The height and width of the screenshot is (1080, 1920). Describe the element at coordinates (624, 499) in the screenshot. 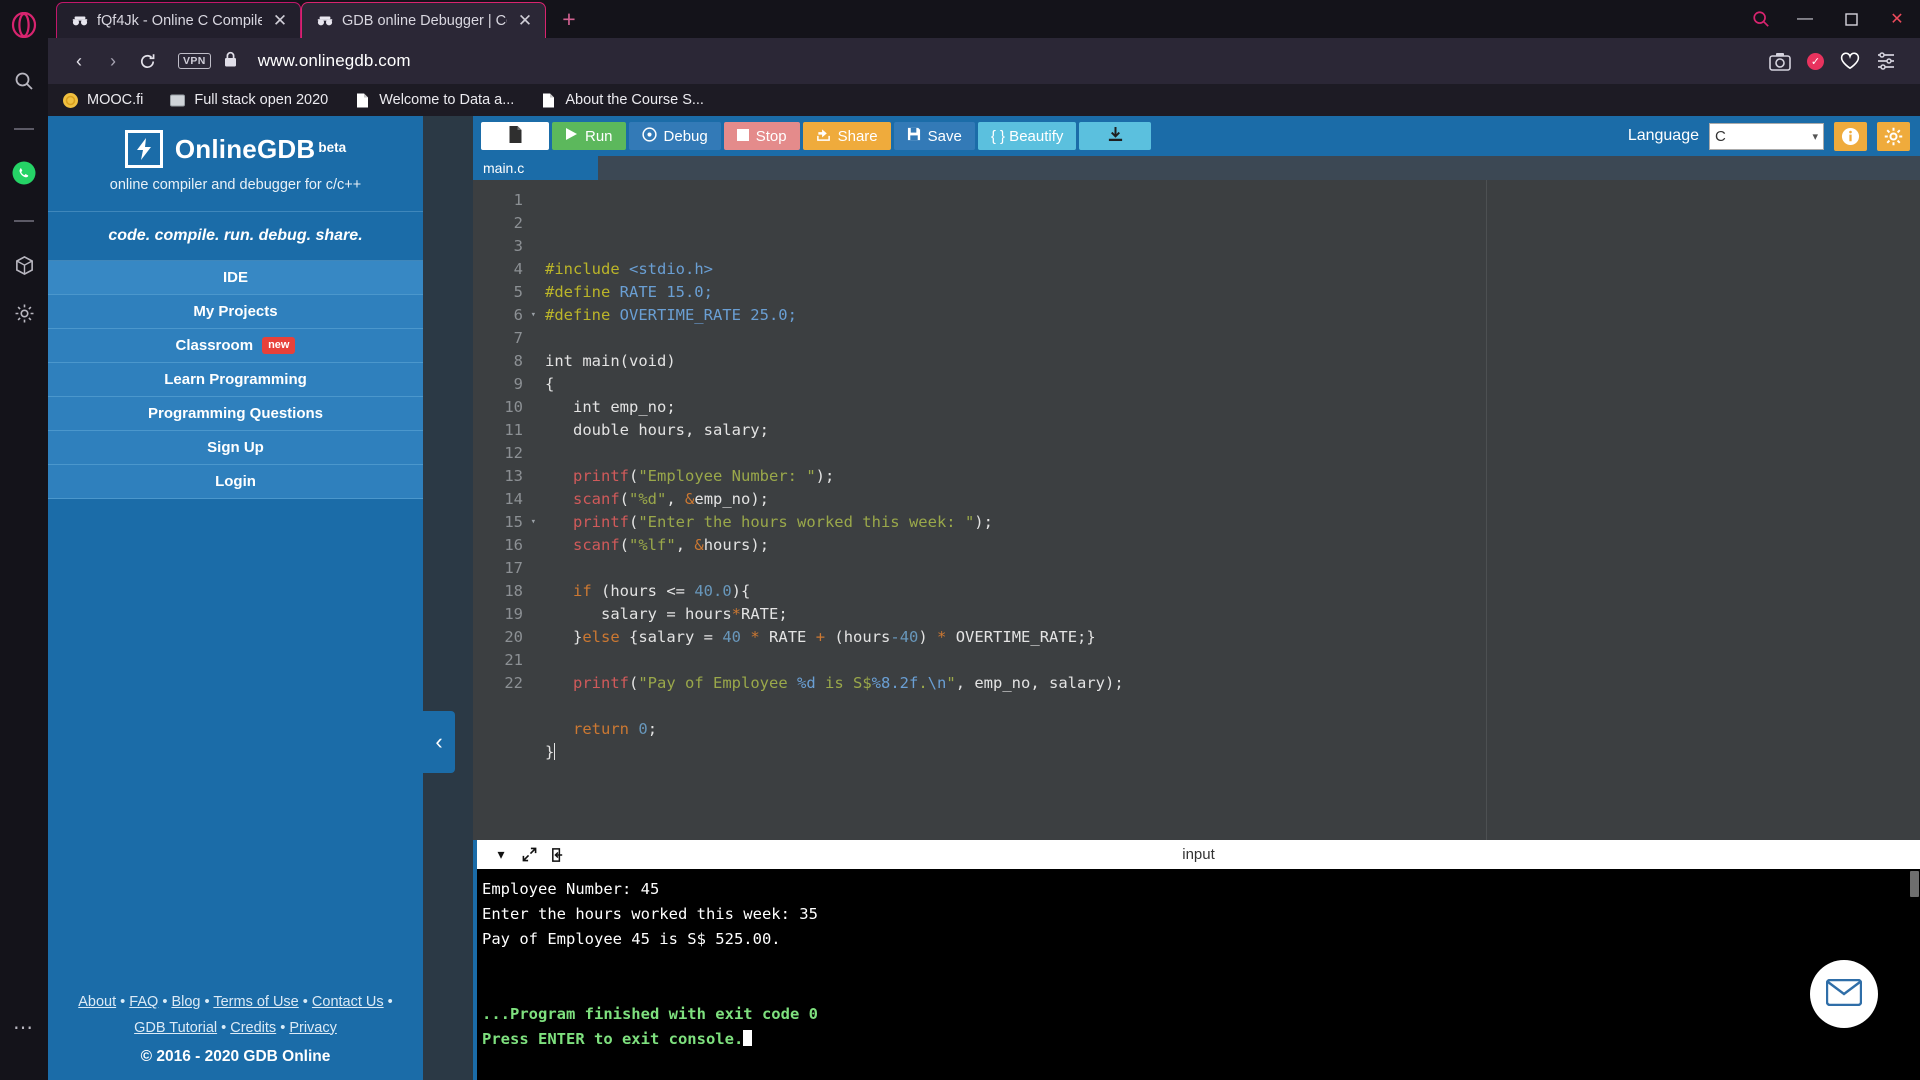

I see `code-token: (` at that location.